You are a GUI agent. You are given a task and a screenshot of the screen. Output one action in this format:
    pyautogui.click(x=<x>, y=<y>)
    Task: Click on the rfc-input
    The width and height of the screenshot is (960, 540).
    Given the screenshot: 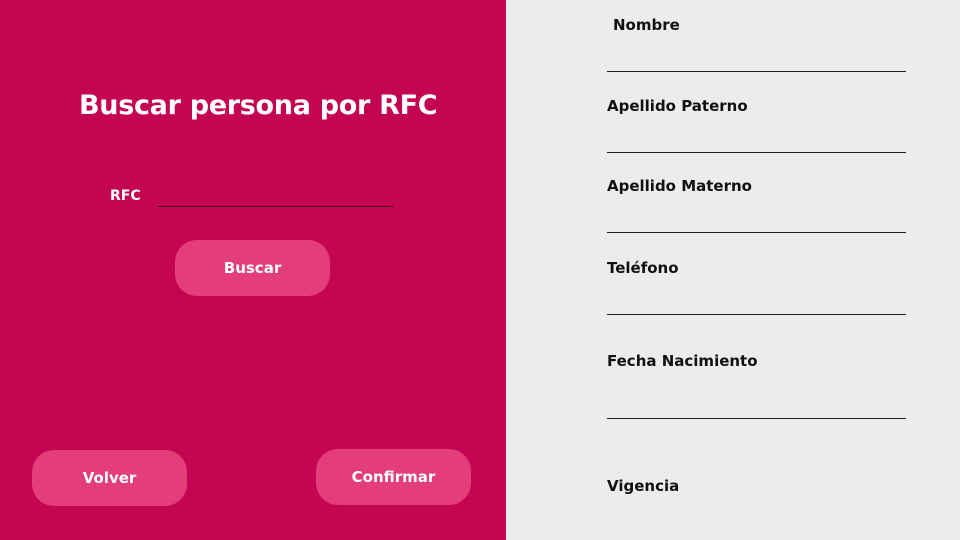 What is the action you would take?
    pyautogui.click(x=275, y=196)
    